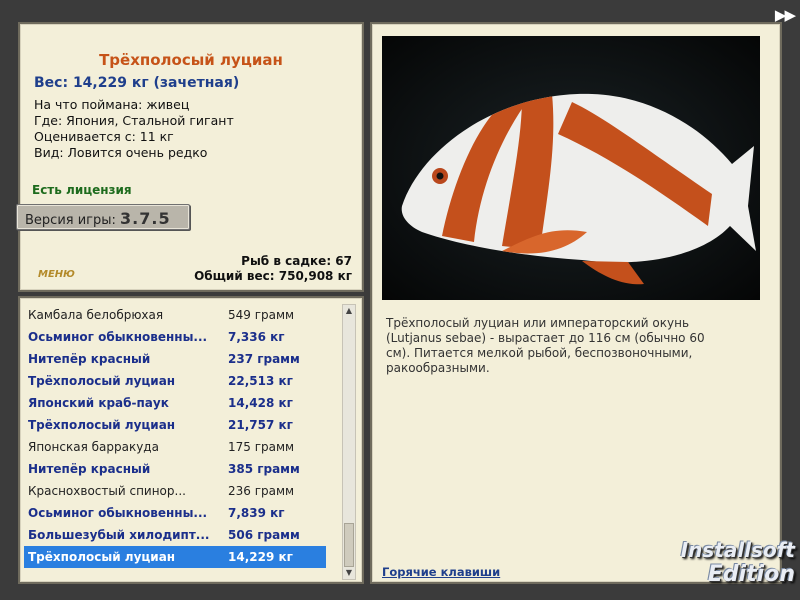  I want to click on list-item: Камбала белобрюхая 549 грамм, so click(175, 315).